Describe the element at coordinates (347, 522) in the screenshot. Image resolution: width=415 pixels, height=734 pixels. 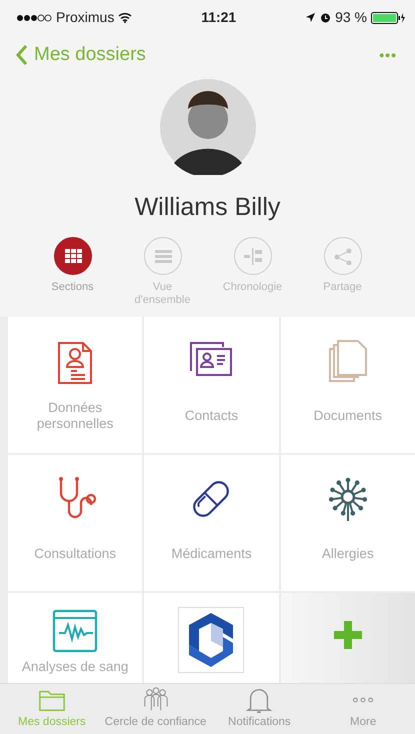
I see `section-tile: Allergies` at that location.